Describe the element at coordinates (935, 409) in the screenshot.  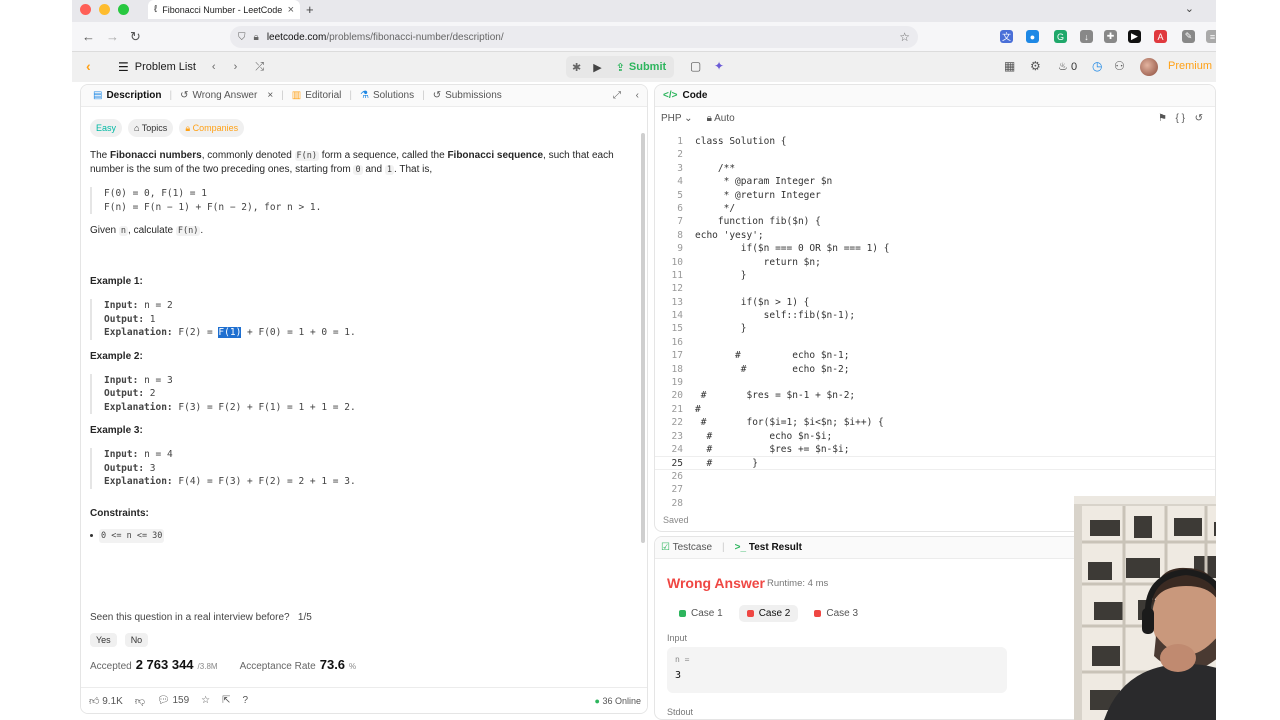
I see `code-line: 21 #` at that location.